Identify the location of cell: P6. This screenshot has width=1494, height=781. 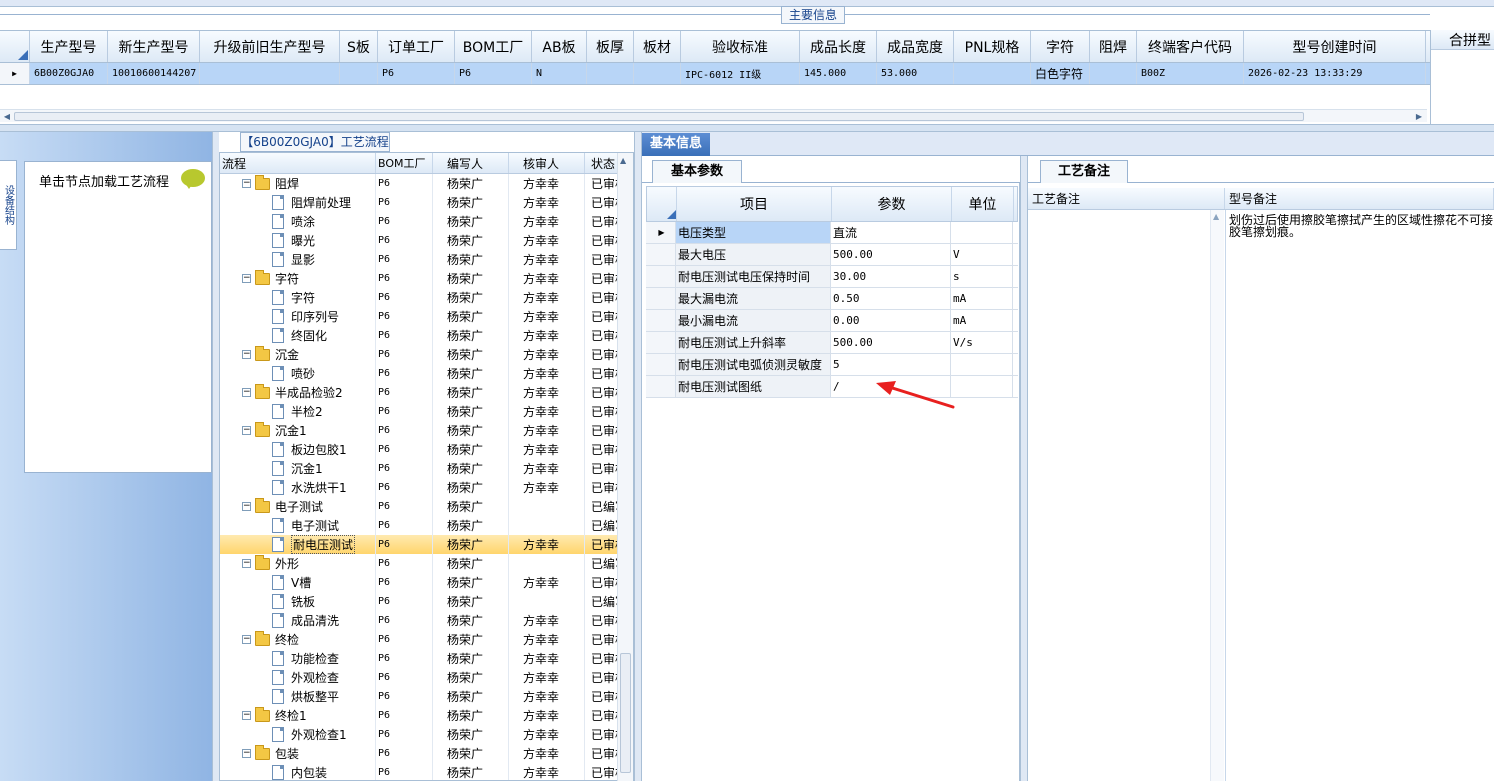
(416, 73).